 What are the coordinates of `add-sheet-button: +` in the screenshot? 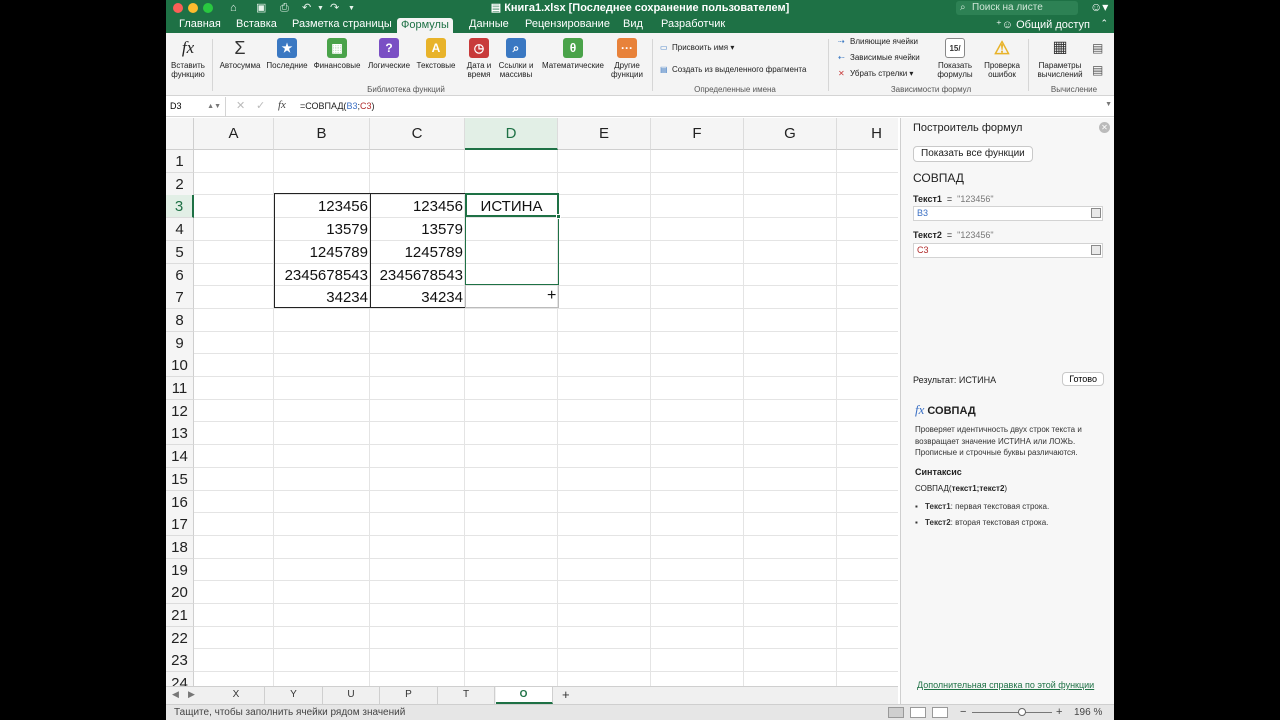 It's located at (566, 695).